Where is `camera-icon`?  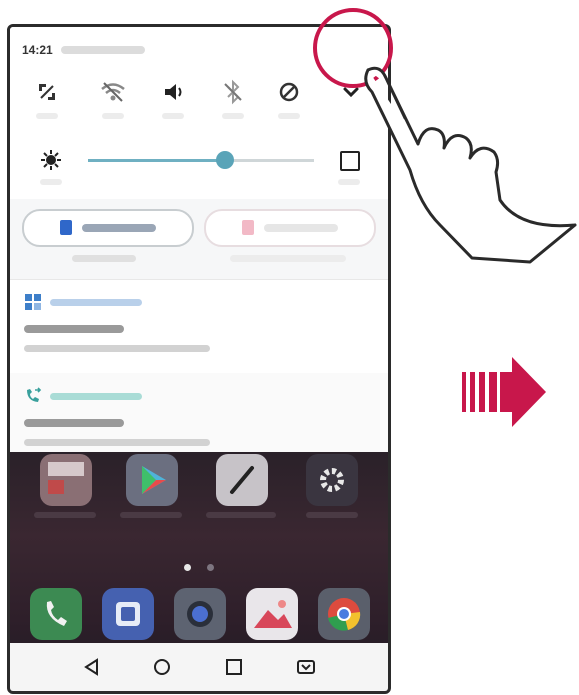 camera-icon is located at coordinates (200, 614).